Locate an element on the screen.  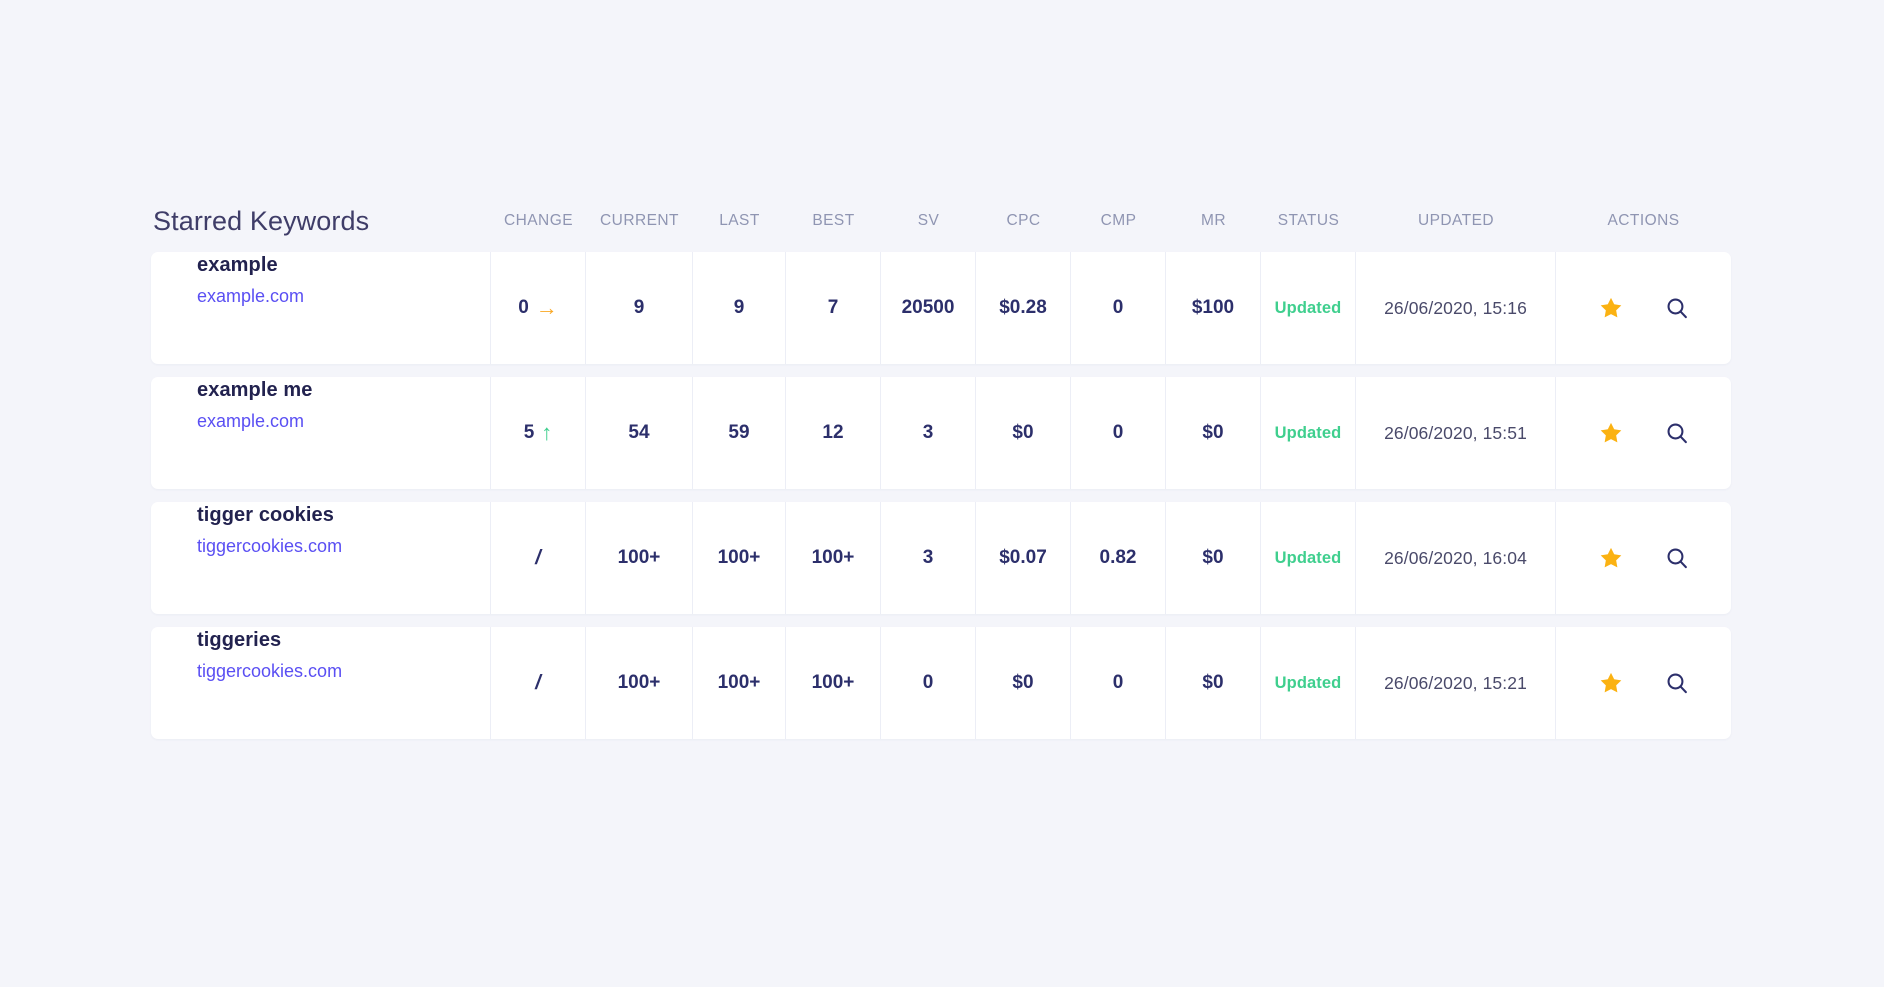
updated-timestamp: 26/06/2020, 16:04 is located at coordinates (1455, 557).